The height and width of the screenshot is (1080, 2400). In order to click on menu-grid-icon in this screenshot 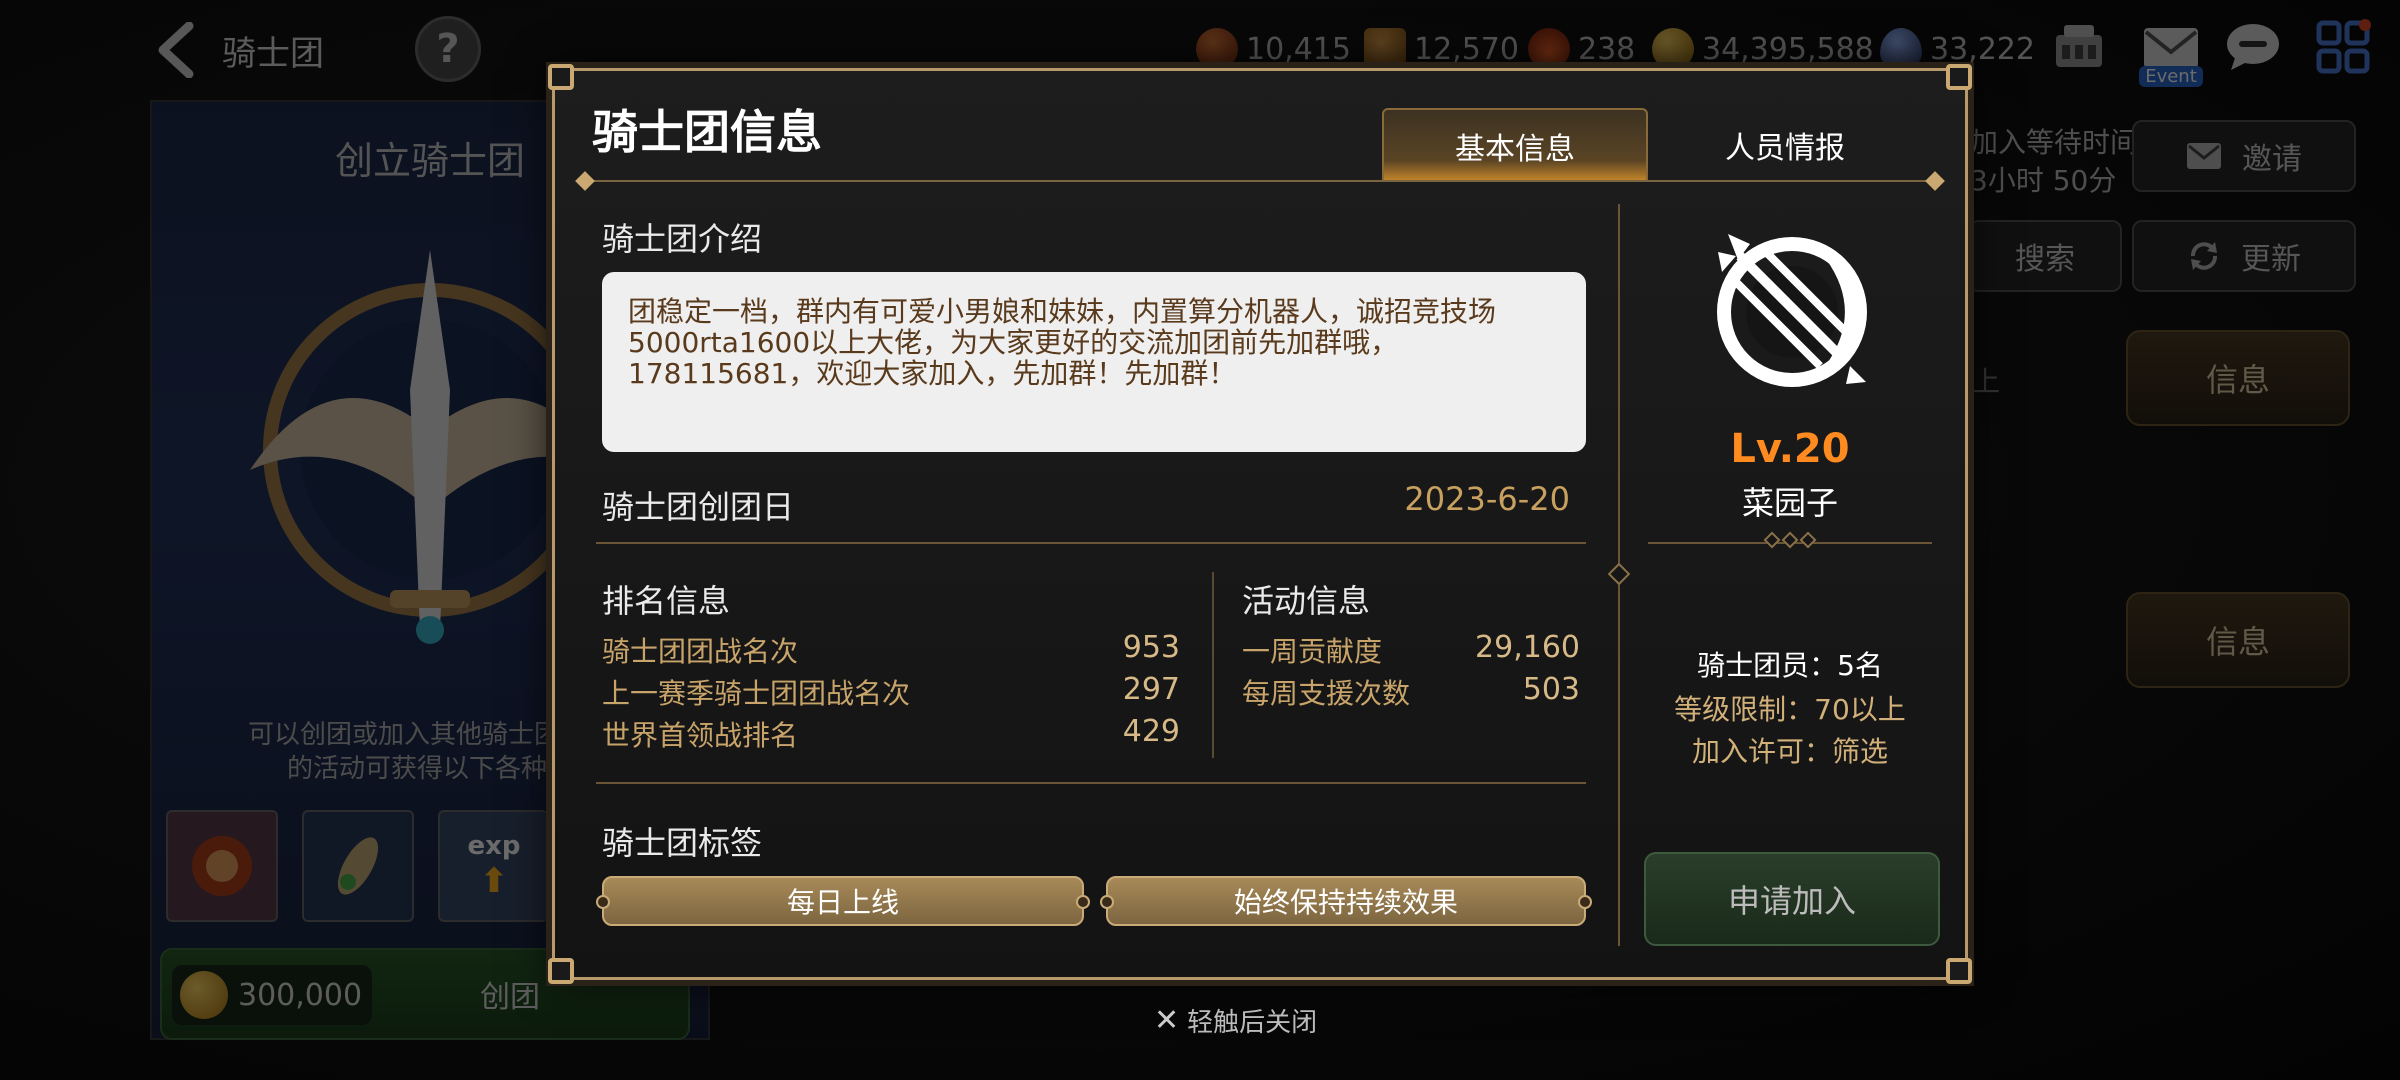, I will do `click(2343, 47)`.